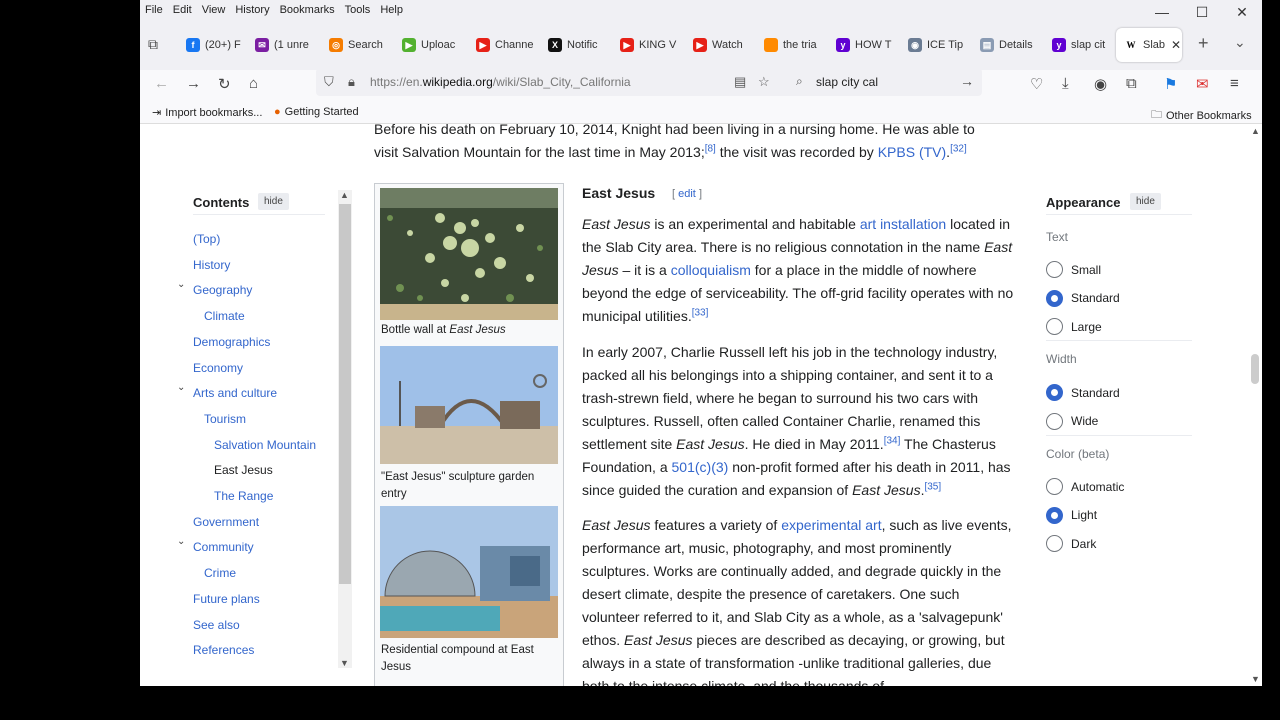 Image resolution: width=1280 pixels, height=720 pixels. Describe the element at coordinates (912, 152) in the screenshot. I see `kpbs-link: KPBS (TV)` at that location.